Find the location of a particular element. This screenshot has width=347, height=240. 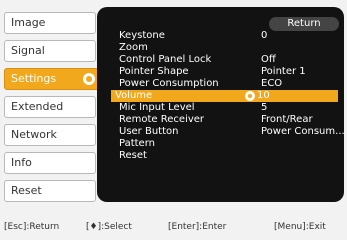

sidebar-item-info: Info is located at coordinates (50, 163).